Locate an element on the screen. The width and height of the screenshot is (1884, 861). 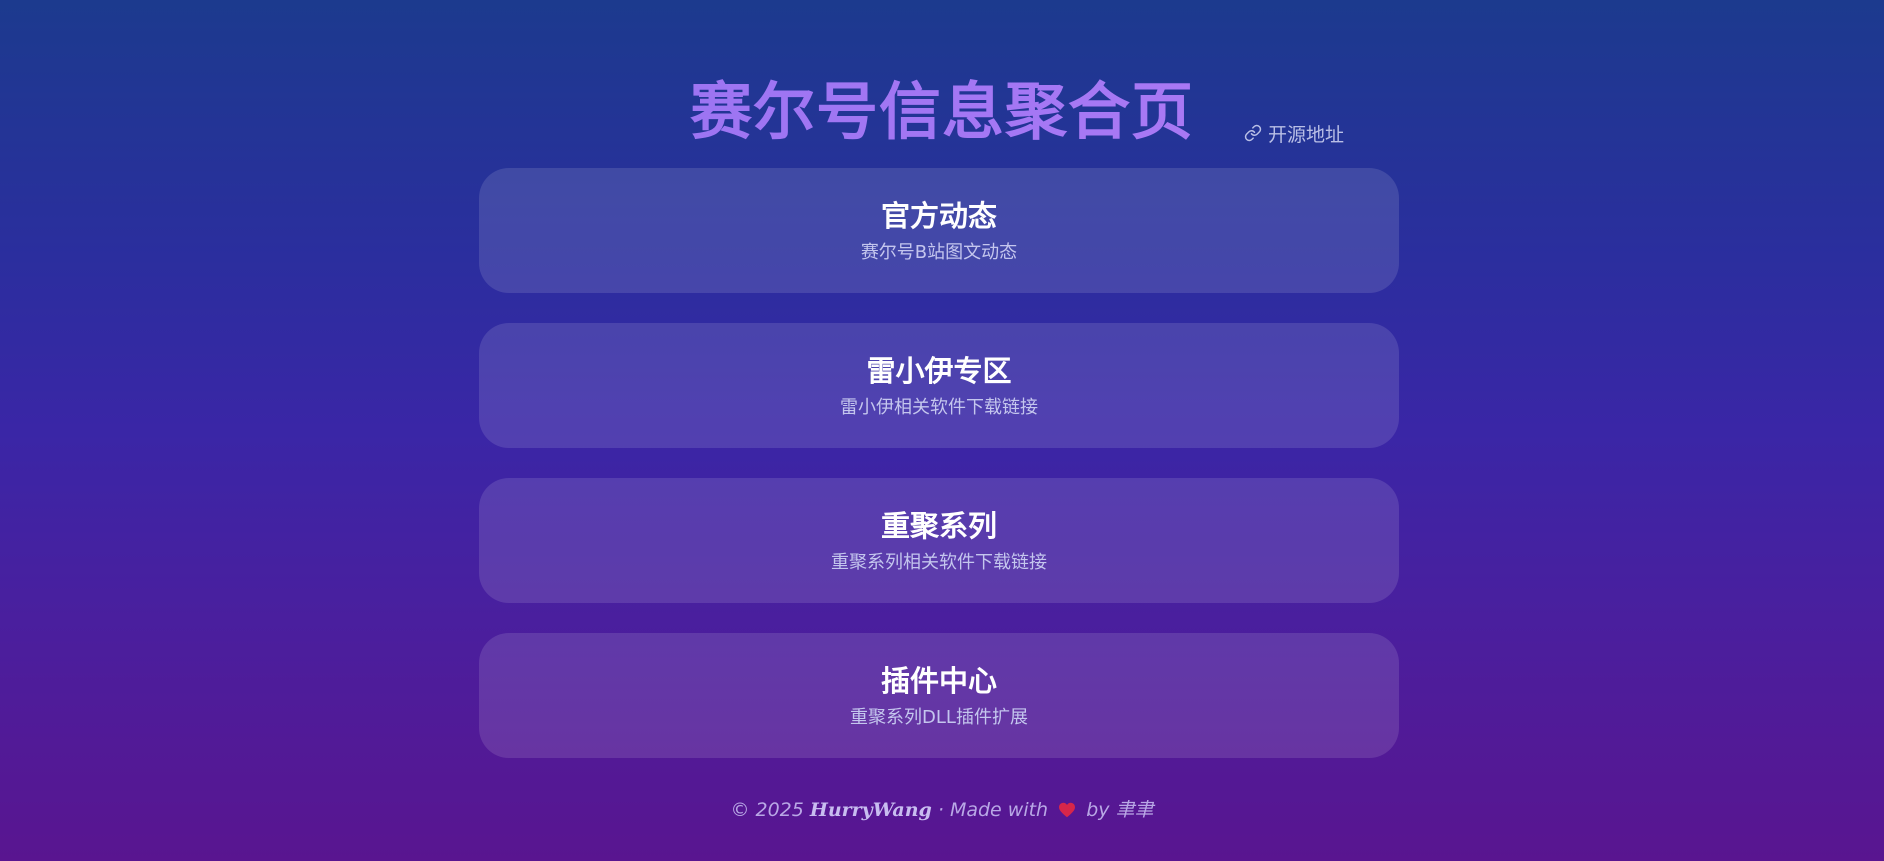
card-reunion-series: 重聚系列 重聚系列相关软件下载链接 is located at coordinates (939, 540).